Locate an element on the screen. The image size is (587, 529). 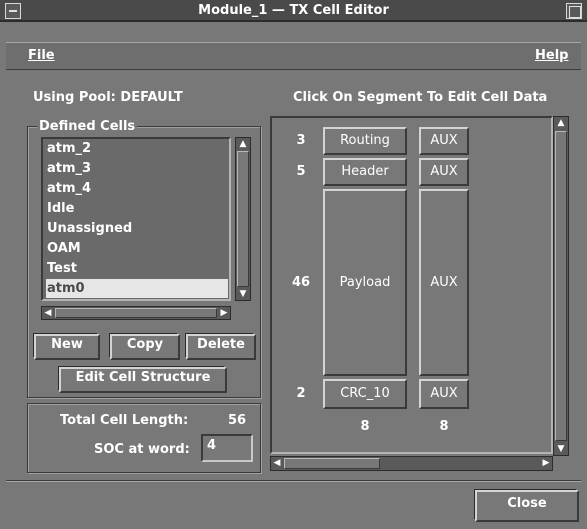
separator is located at coordinates (293, 481).